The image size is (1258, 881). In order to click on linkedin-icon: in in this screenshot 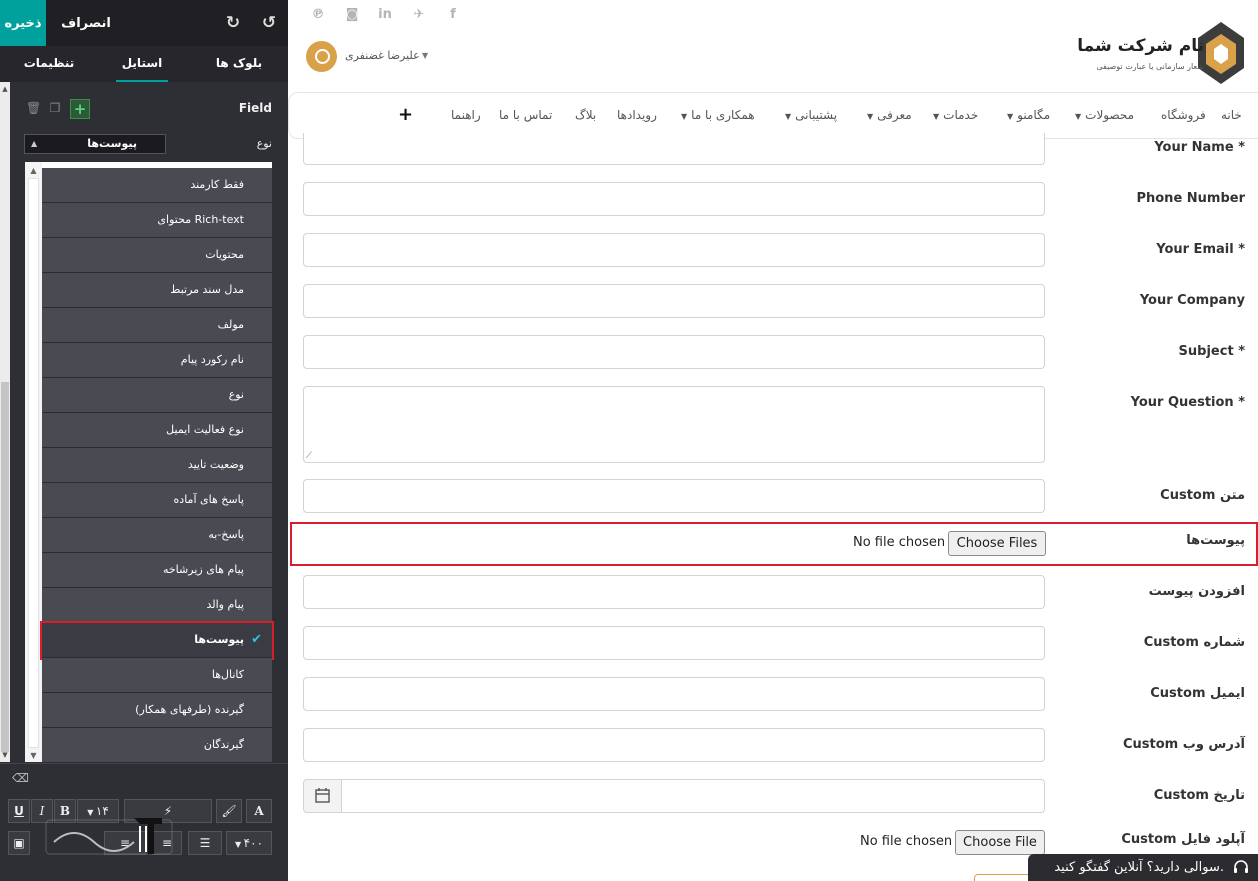, I will do `click(385, 15)`.